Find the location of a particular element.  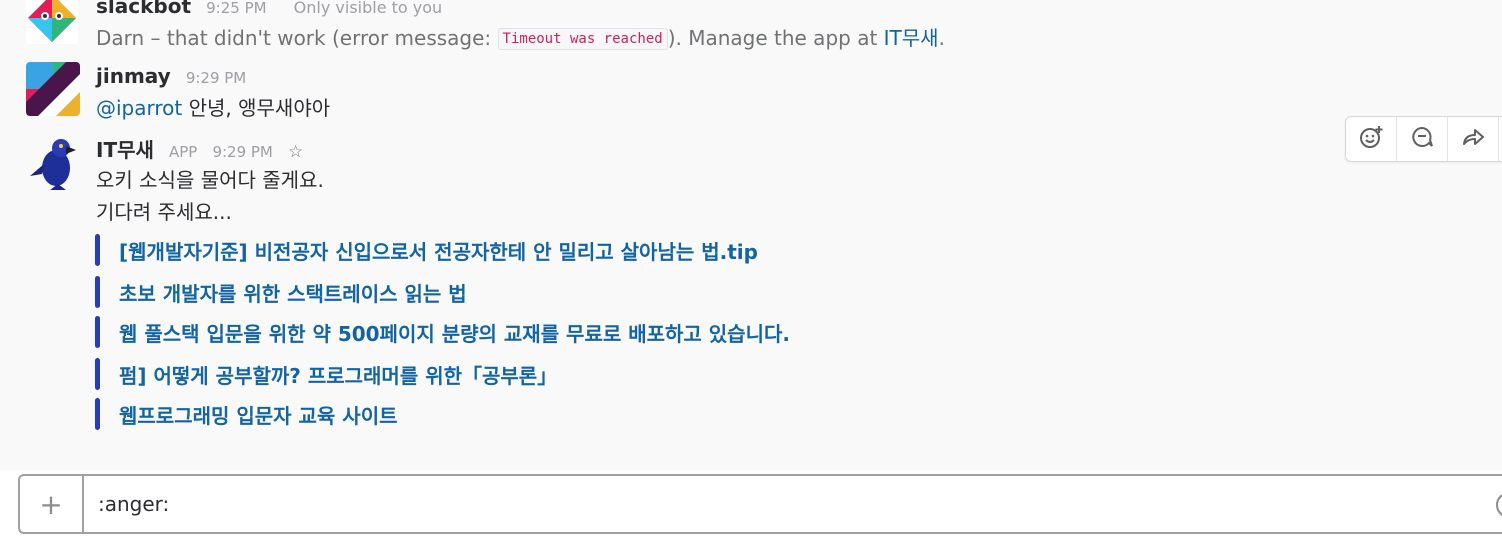

share-message-icon is located at coordinates (1473, 139).